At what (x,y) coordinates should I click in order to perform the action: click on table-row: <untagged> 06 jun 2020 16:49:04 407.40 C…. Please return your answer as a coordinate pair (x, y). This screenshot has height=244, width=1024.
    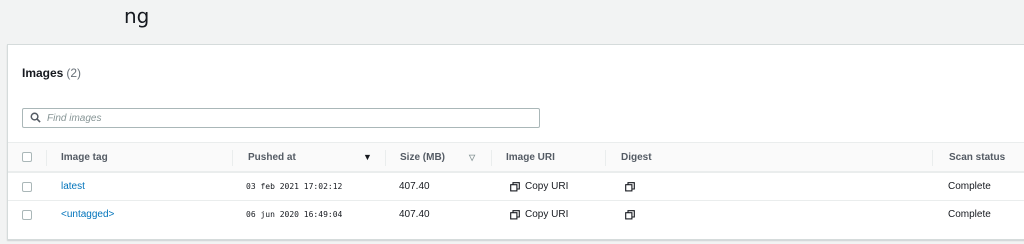
    Looking at the image, I should click on (516, 214).